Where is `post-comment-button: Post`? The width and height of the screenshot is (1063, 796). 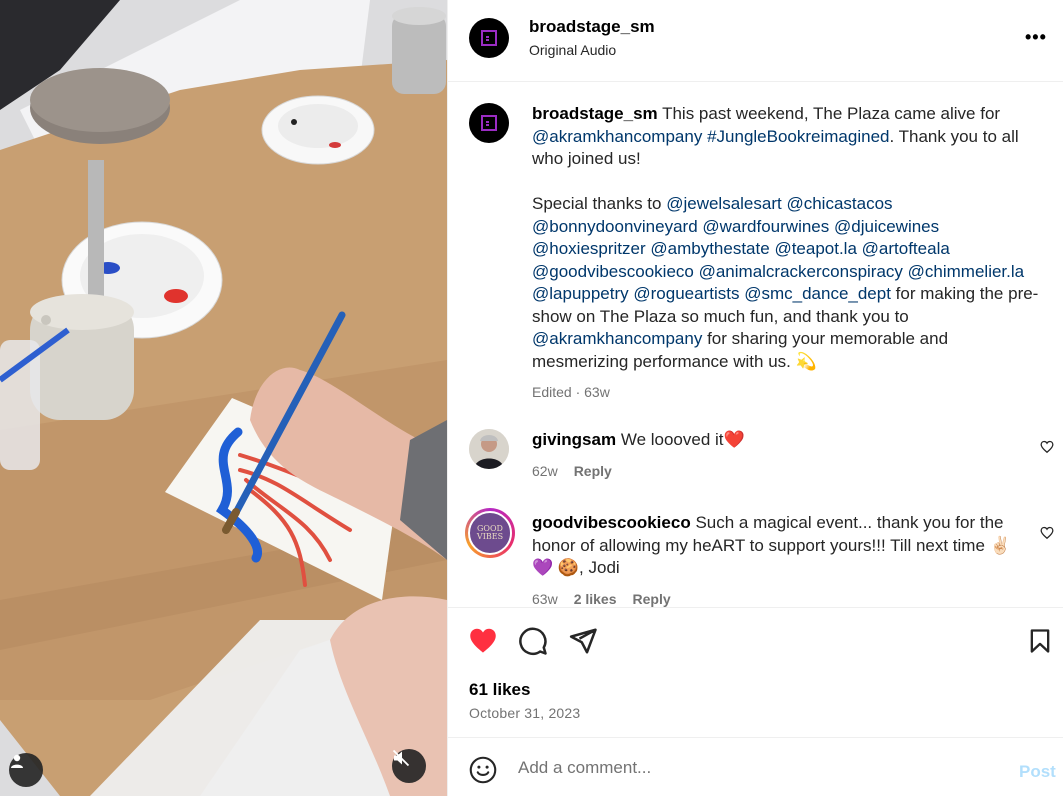 post-comment-button: Post is located at coordinates (1037, 772).